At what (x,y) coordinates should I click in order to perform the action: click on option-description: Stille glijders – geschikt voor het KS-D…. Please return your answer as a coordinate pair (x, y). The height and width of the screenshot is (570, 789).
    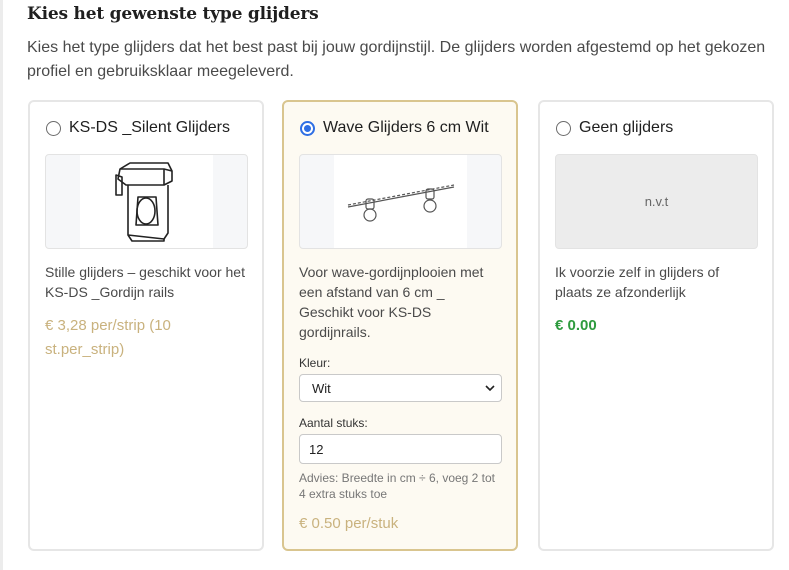
    Looking at the image, I should click on (145, 282).